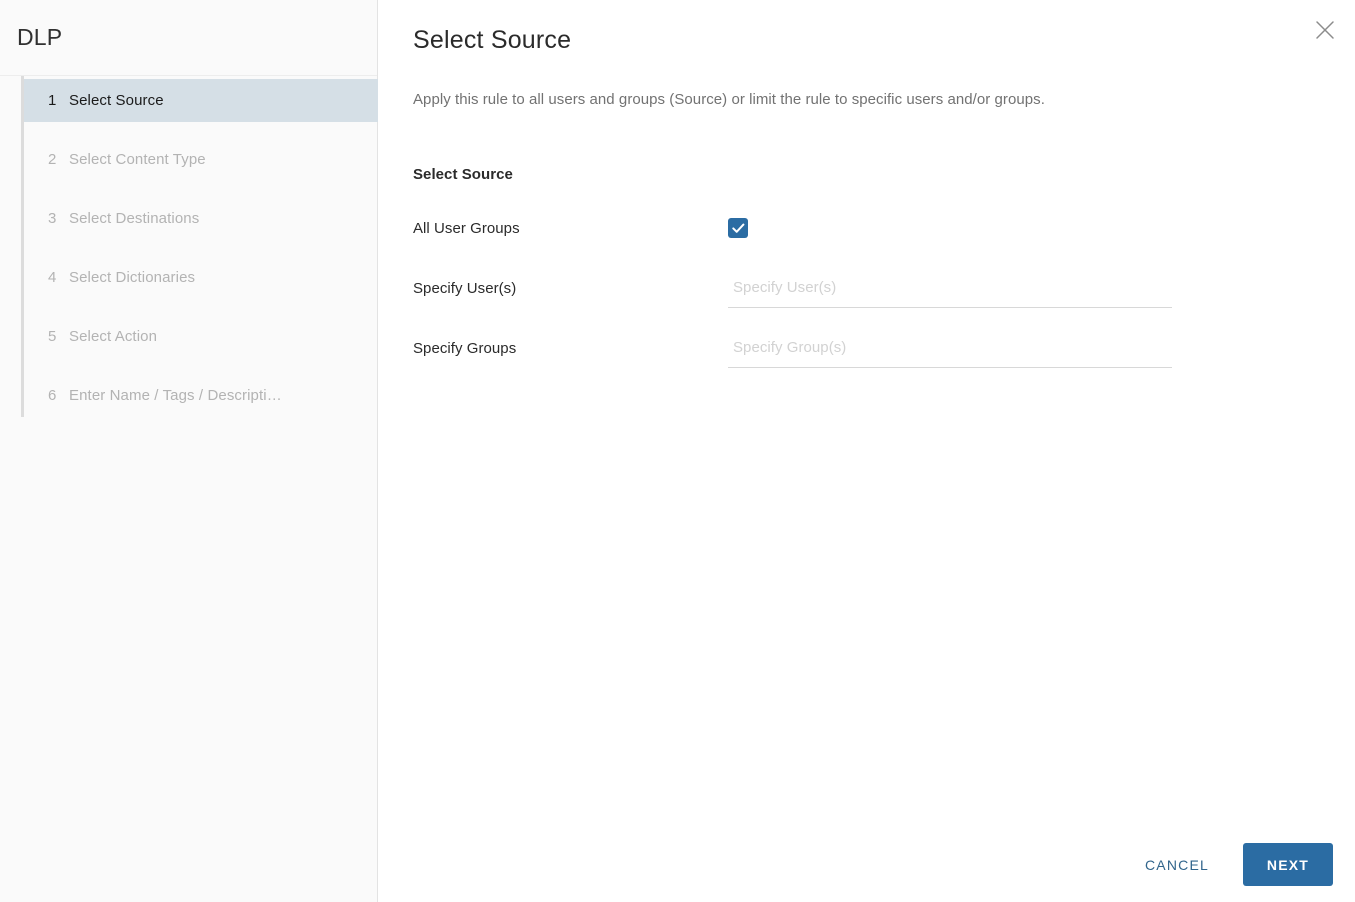 The image size is (1355, 902). I want to click on step-label: Select Content Type, so click(137, 159).